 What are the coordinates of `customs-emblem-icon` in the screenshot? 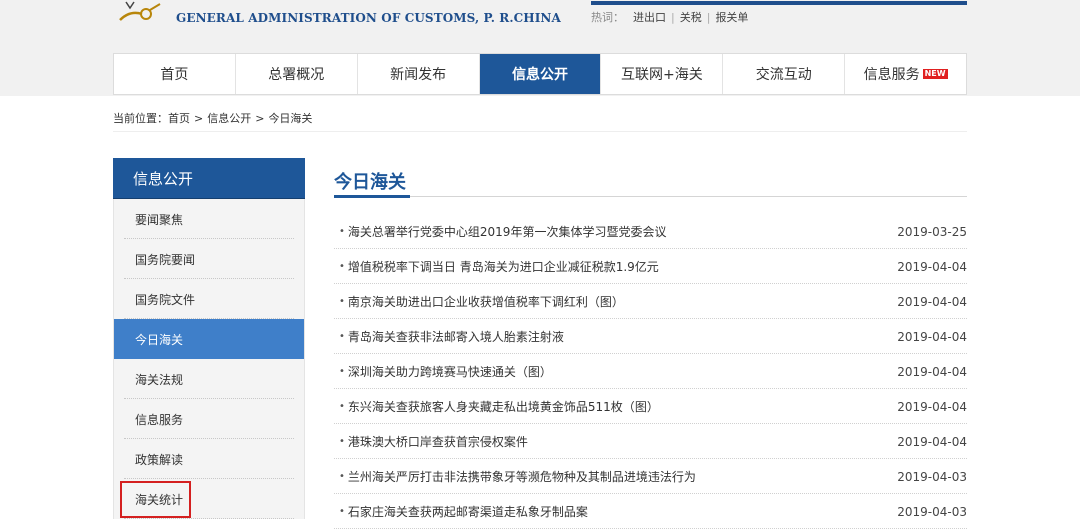 It's located at (140, 14).